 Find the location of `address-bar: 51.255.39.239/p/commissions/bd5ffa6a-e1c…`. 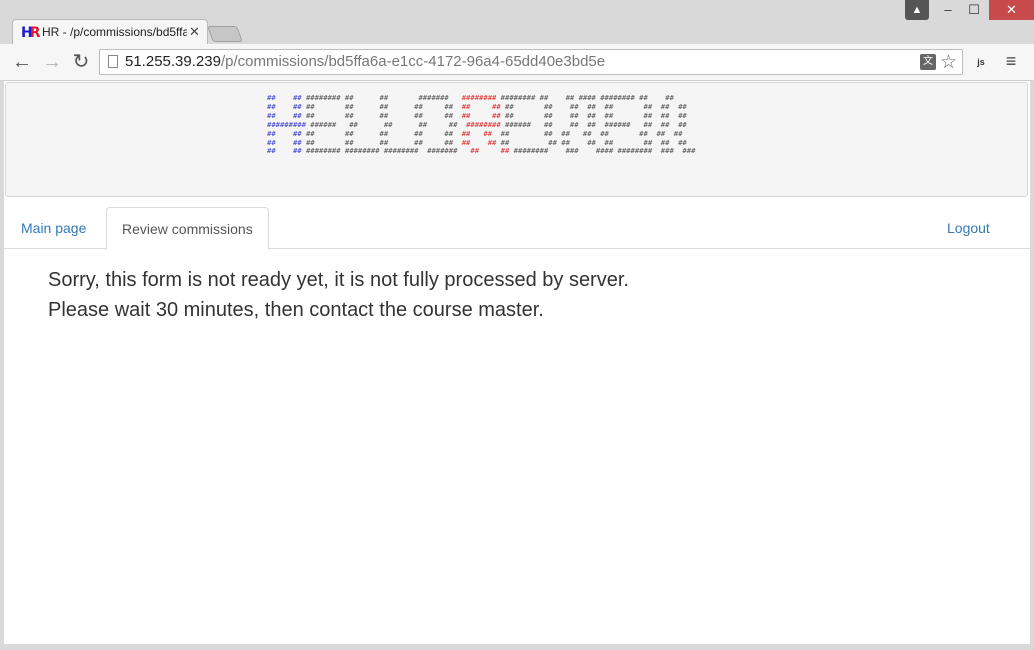

address-bar: 51.255.39.239/p/commissions/bd5ffa6a-e1c… is located at coordinates (531, 62).